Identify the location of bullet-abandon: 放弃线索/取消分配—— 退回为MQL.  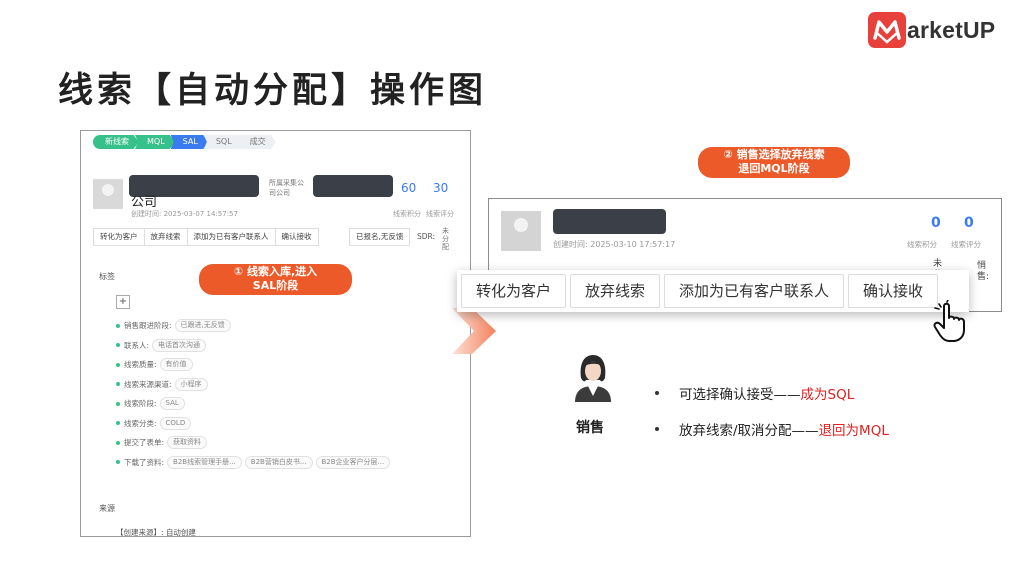
(772, 429).